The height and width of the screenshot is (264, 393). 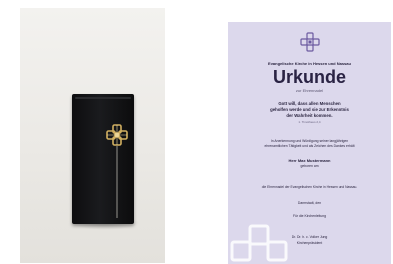 I want to click on ekhn-cross-logo-icon, so click(x=310, y=42).